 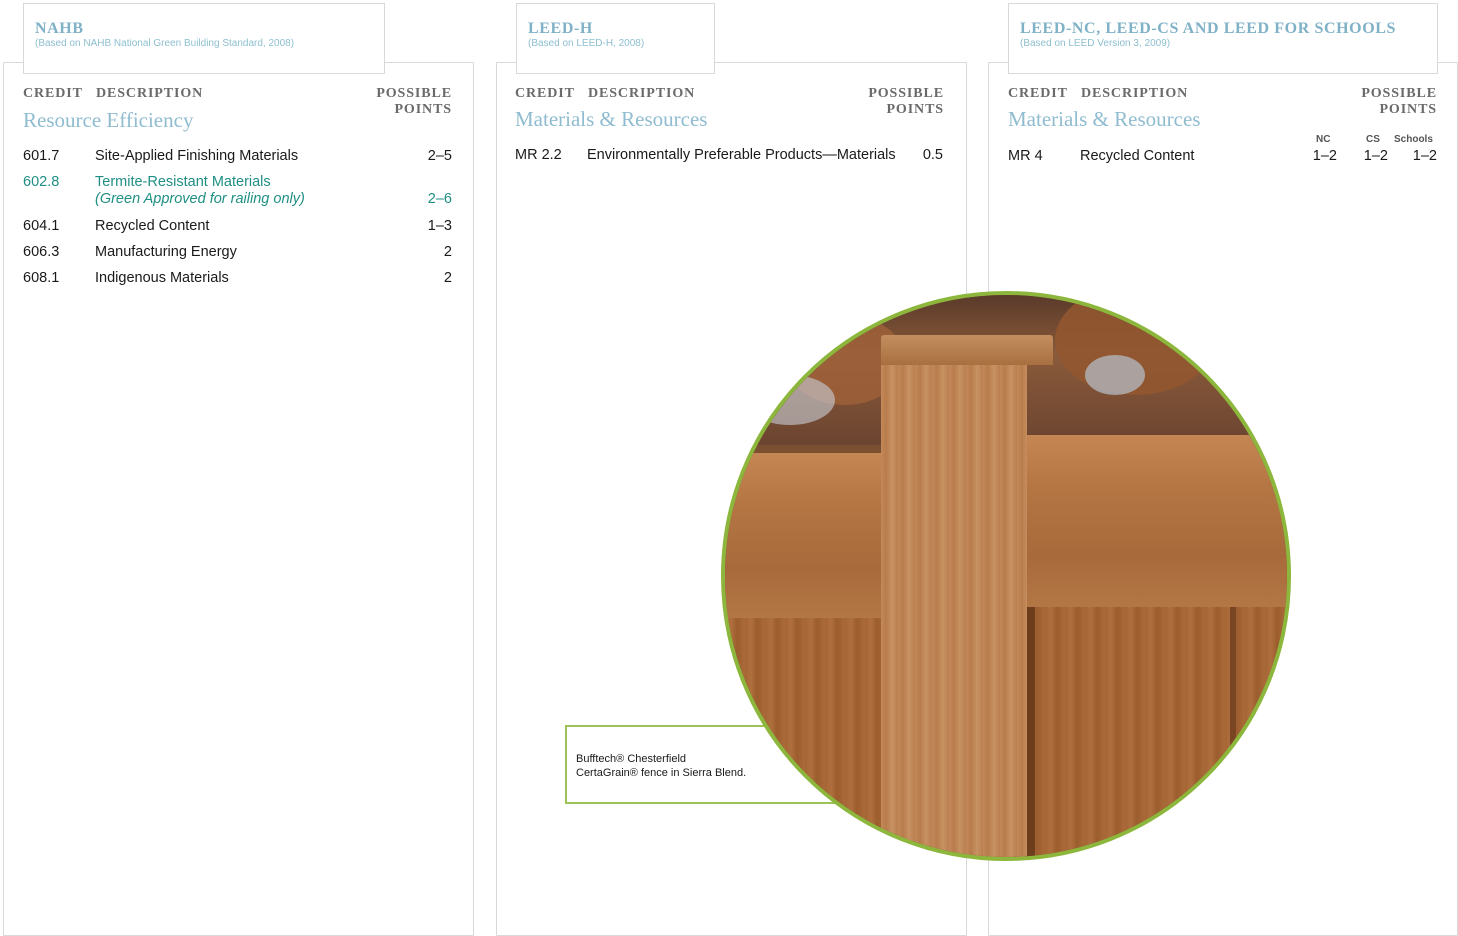 I want to click on panel-title: LEED-NC, LEED-CS AND LEED FOR SCHOOLS, so click(x=1208, y=28).